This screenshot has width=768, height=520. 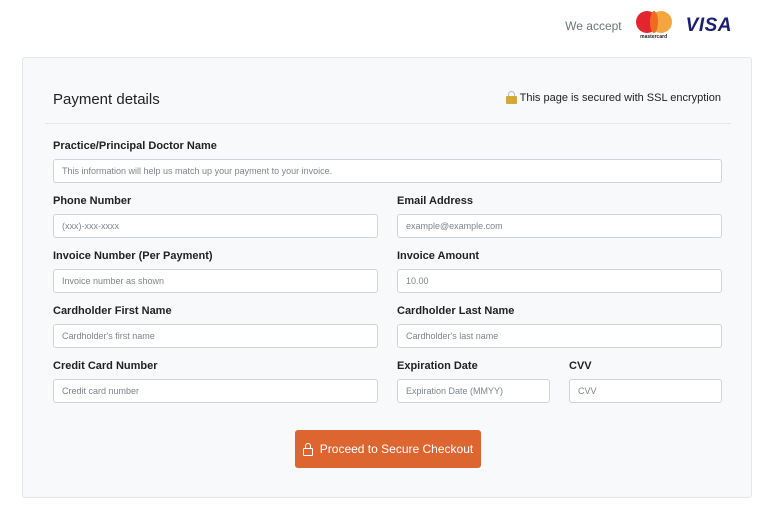 What do you see at coordinates (559, 336) in the screenshot?
I see `last-name-input` at bounding box center [559, 336].